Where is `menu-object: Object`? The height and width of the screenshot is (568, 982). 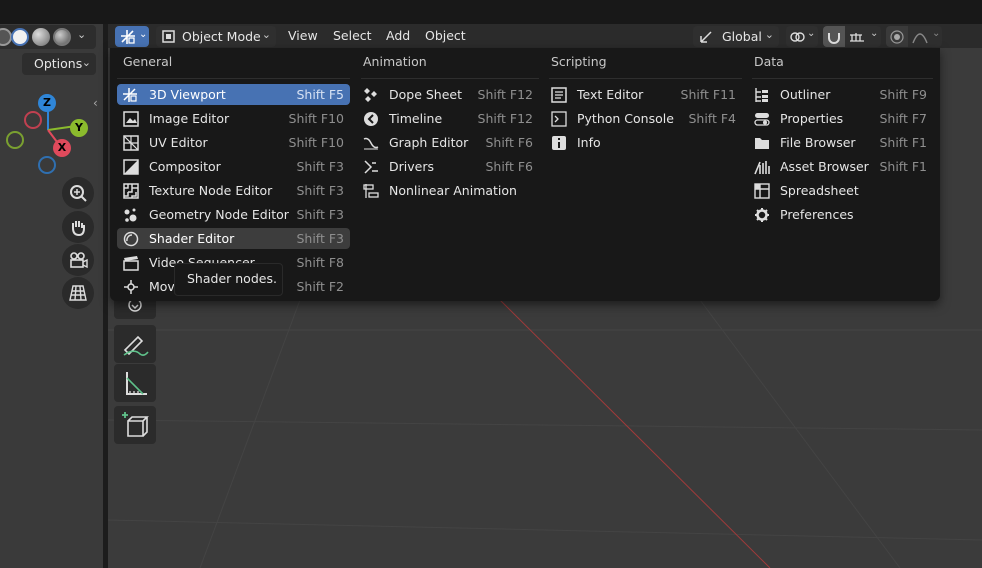
menu-object: Object is located at coordinates (445, 36).